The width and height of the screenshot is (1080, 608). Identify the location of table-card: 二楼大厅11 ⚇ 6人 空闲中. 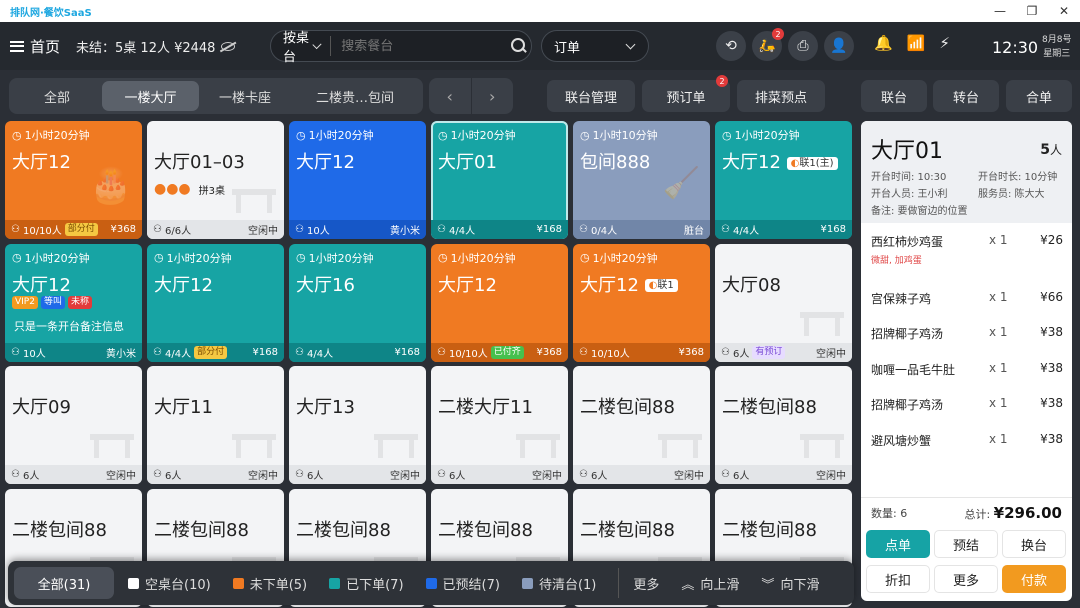
(499, 425).